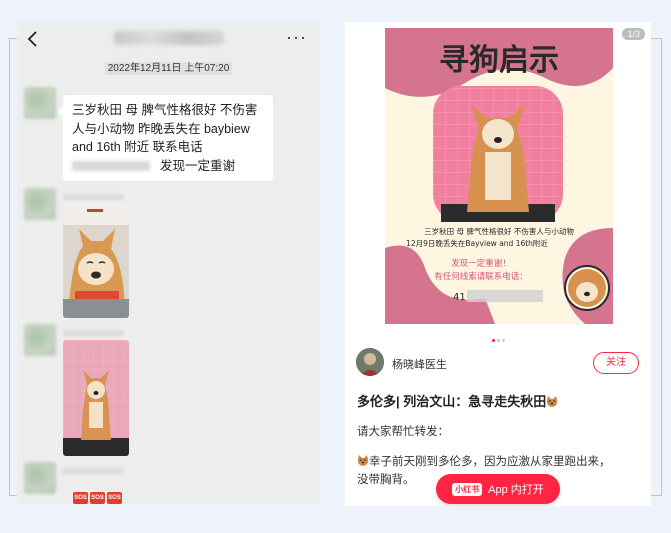  What do you see at coordinates (516, 490) in the screenshot?
I see `open-in-app-label: App 内打开` at bounding box center [516, 490].